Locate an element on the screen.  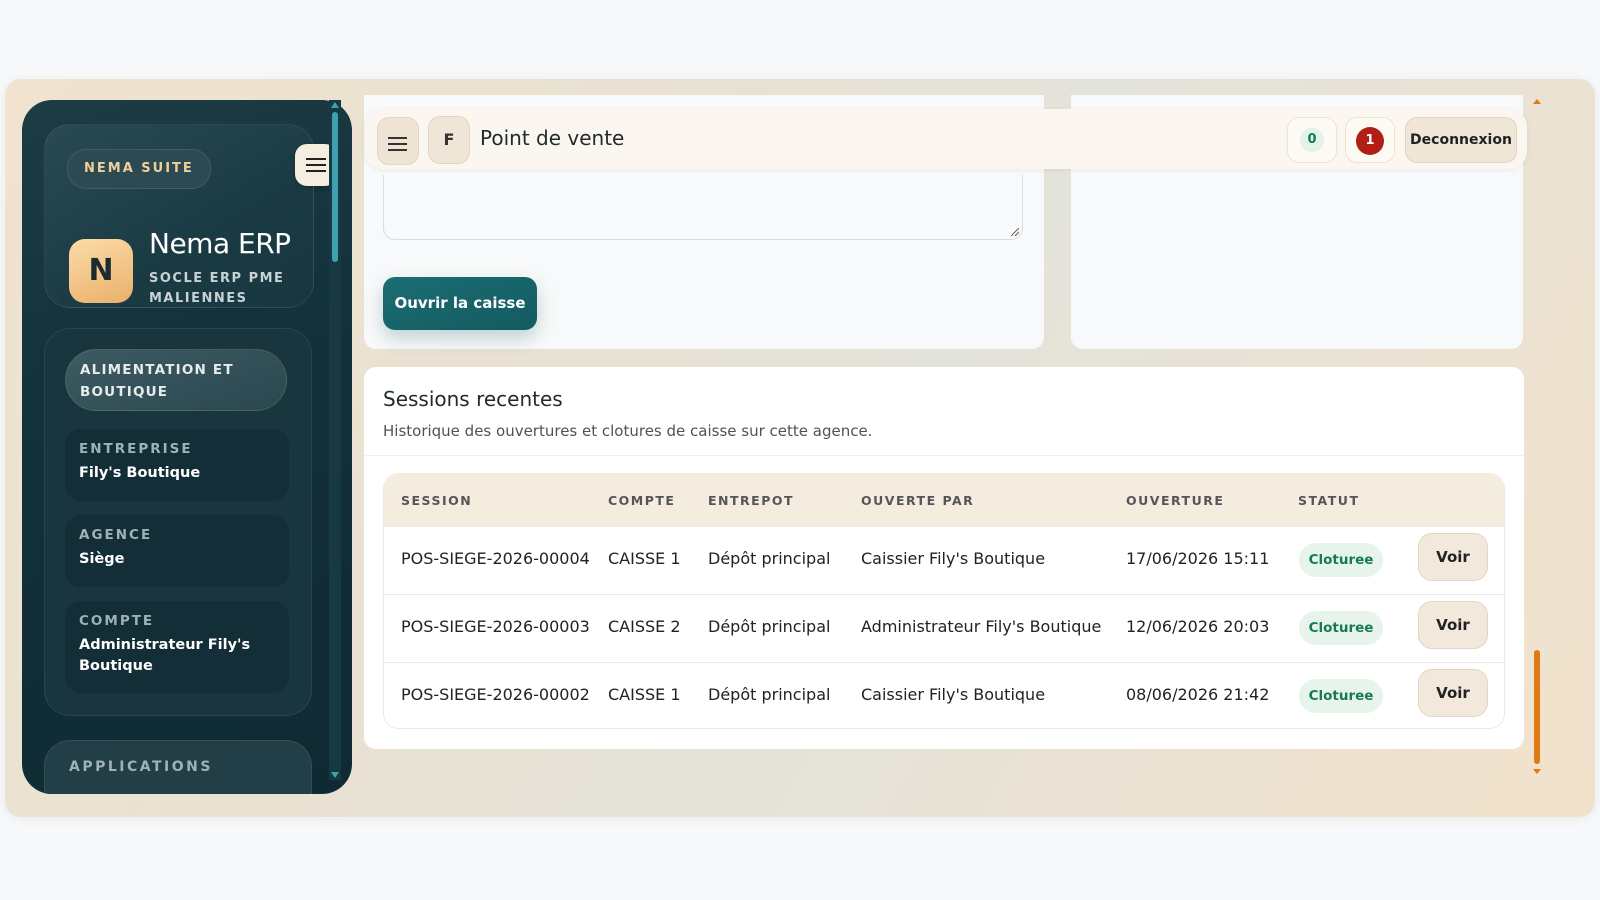
open-register-button: Ouvrir la caisse is located at coordinates (460, 303).